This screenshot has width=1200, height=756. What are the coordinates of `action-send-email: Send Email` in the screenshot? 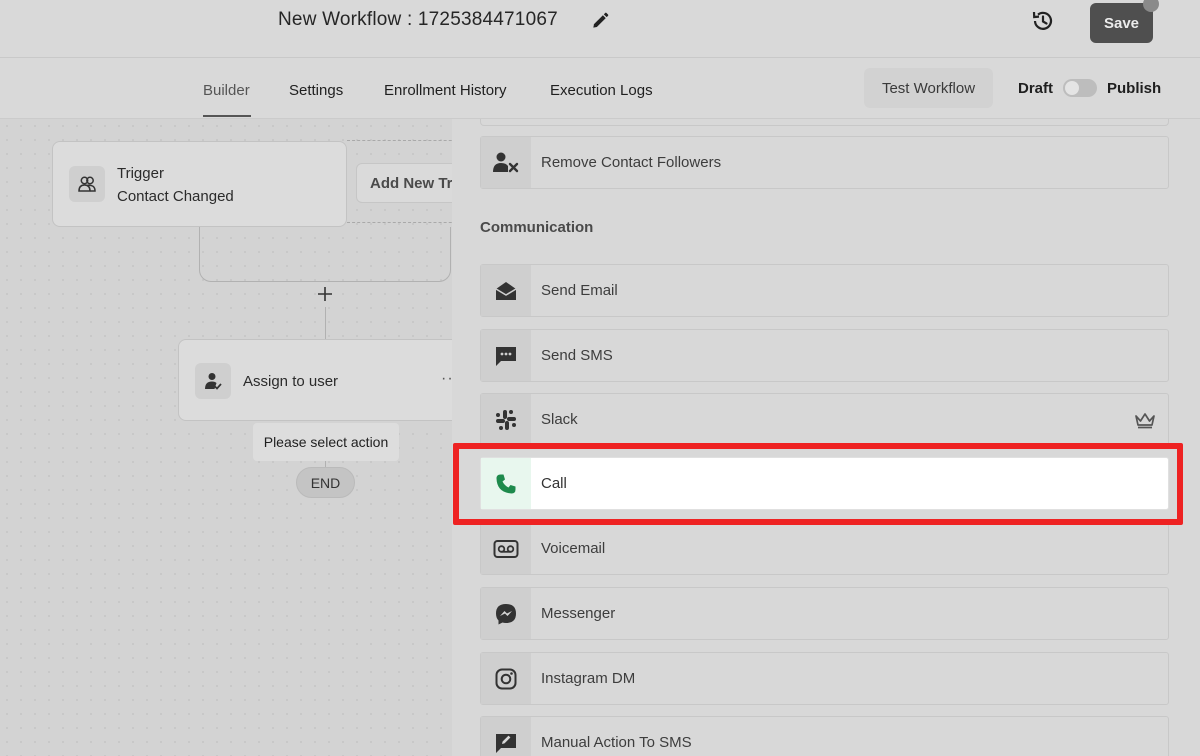 It's located at (824, 290).